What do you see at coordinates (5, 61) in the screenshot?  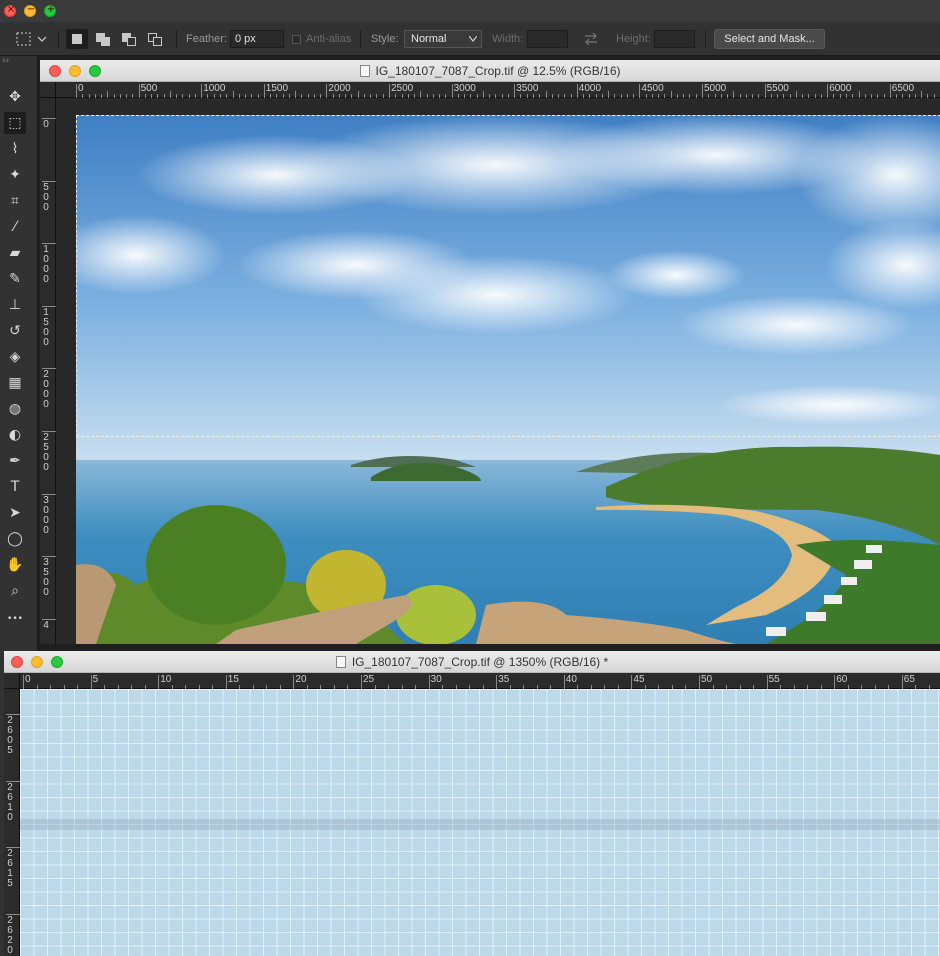 I see `collapse-panel-icon: ››` at bounding box center [5, 61].